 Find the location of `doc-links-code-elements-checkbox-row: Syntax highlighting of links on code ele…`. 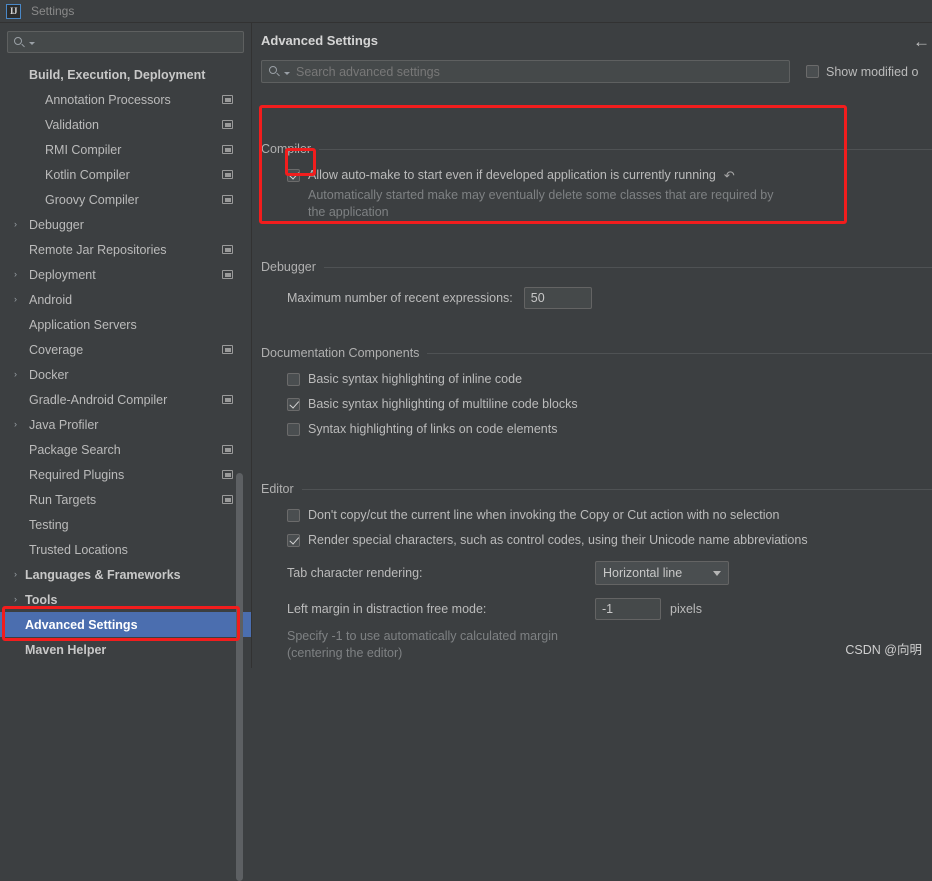

doc-links-code-elements-checkbox-row: Syntax highlighting of links on code ele… is located at coordinates (609, 429).